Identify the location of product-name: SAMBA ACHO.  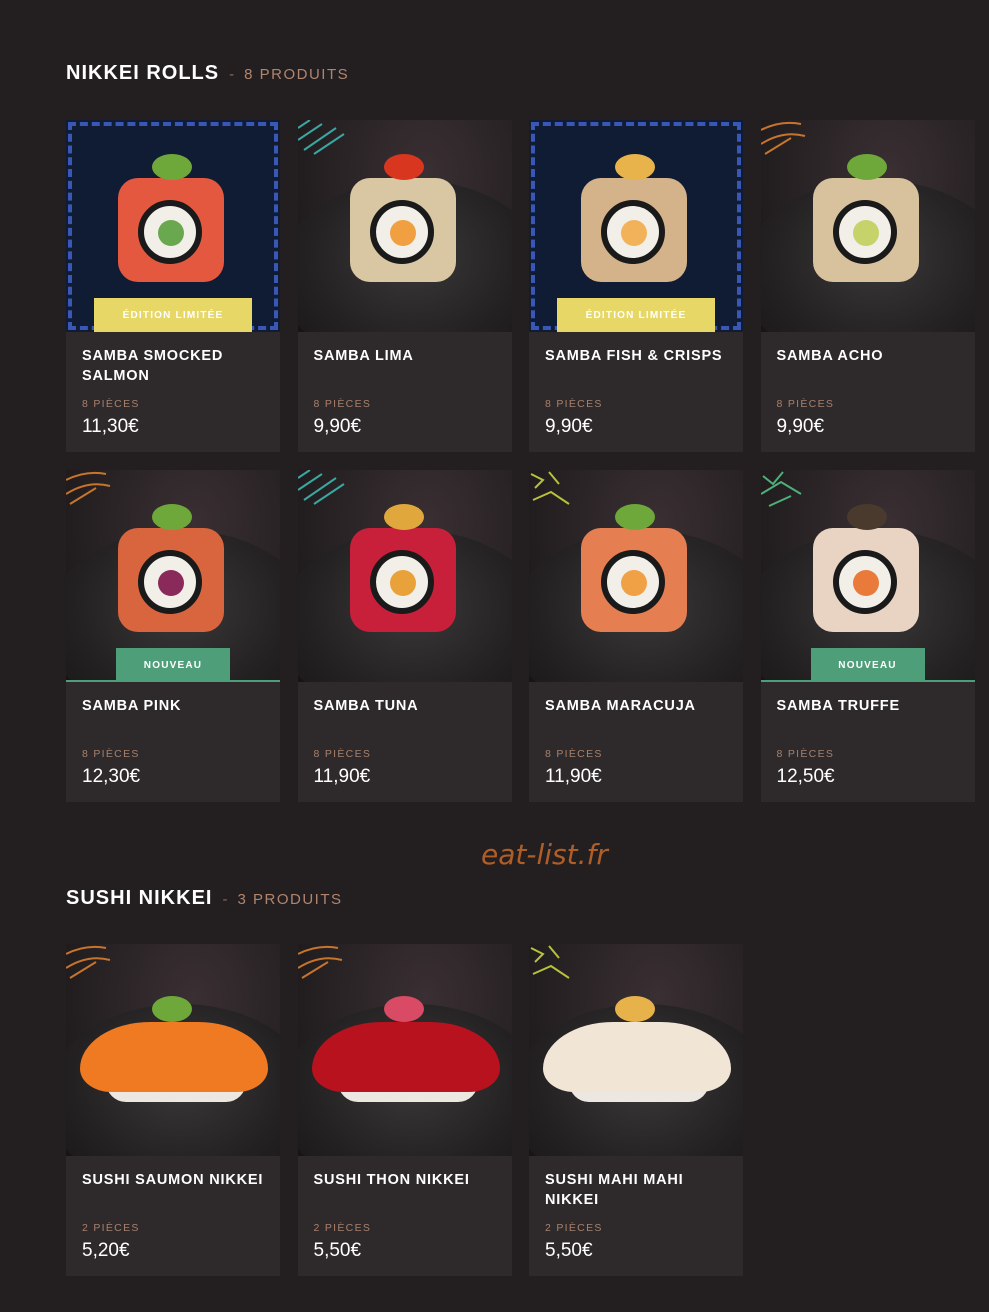
(868, 366).